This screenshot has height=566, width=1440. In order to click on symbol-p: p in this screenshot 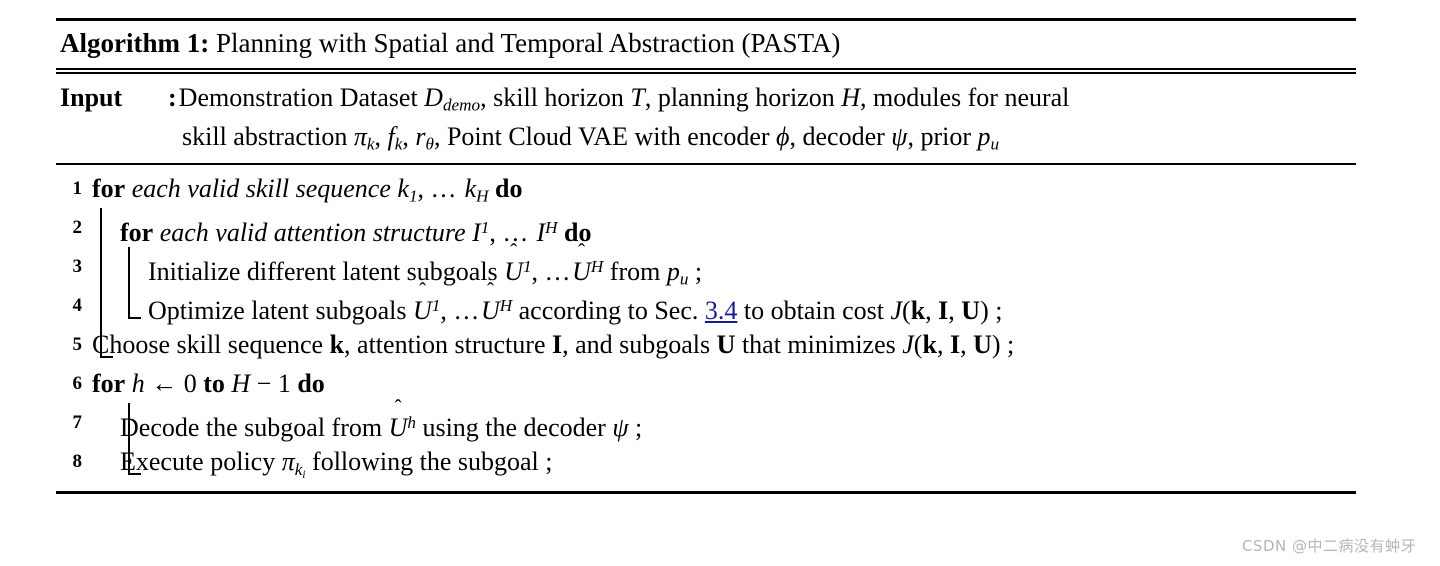, I will do `click(984, 137)`.